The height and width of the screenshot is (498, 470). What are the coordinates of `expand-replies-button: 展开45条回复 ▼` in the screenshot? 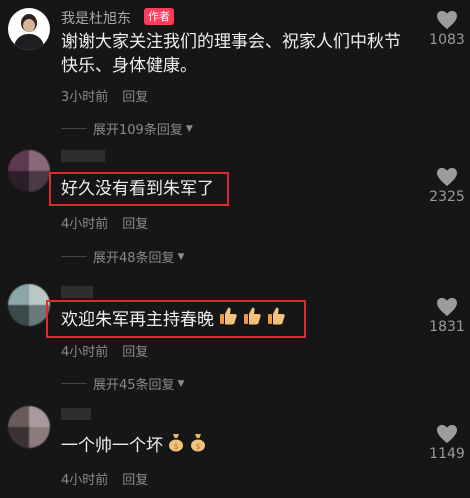 It's located at (122, 383).